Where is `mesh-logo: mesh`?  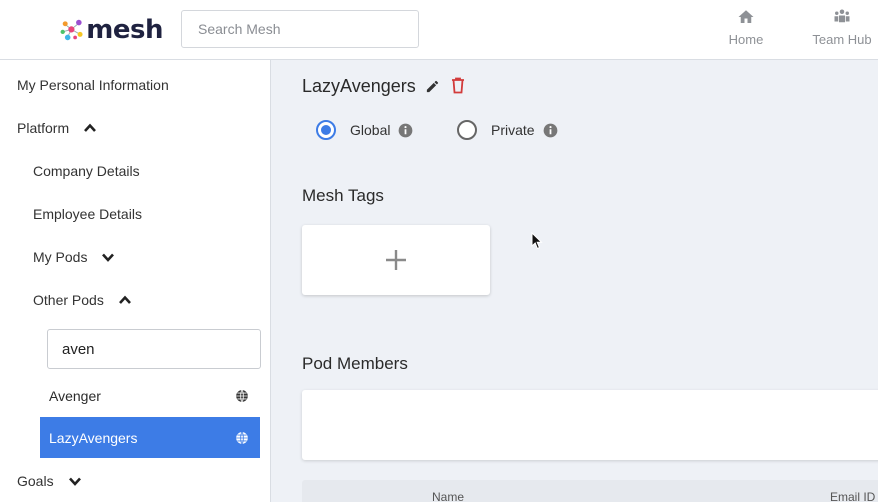
mesh-logo: mesh is located at coordinates (111, 30).